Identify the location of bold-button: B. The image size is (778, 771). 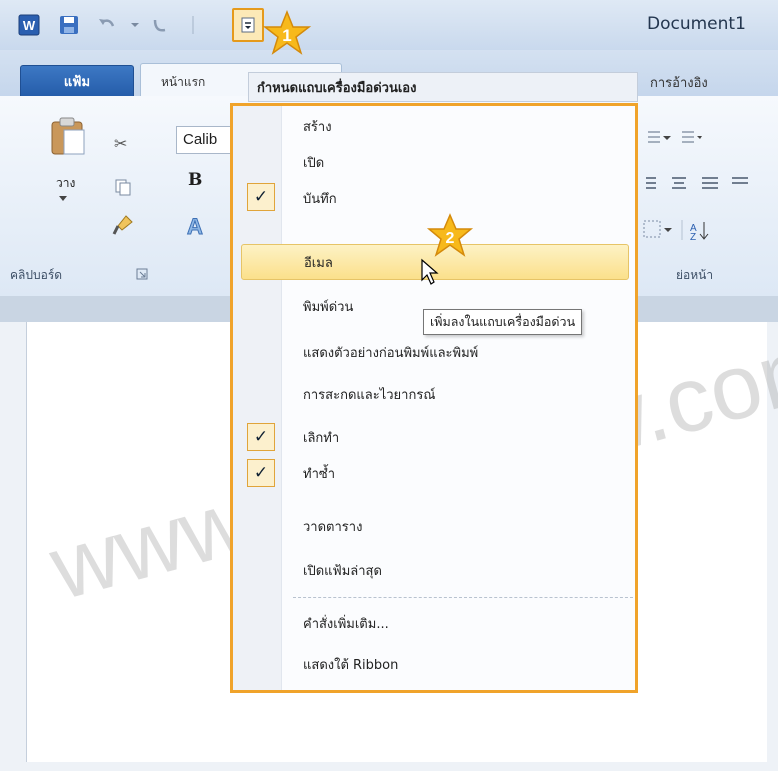
(195, 180).